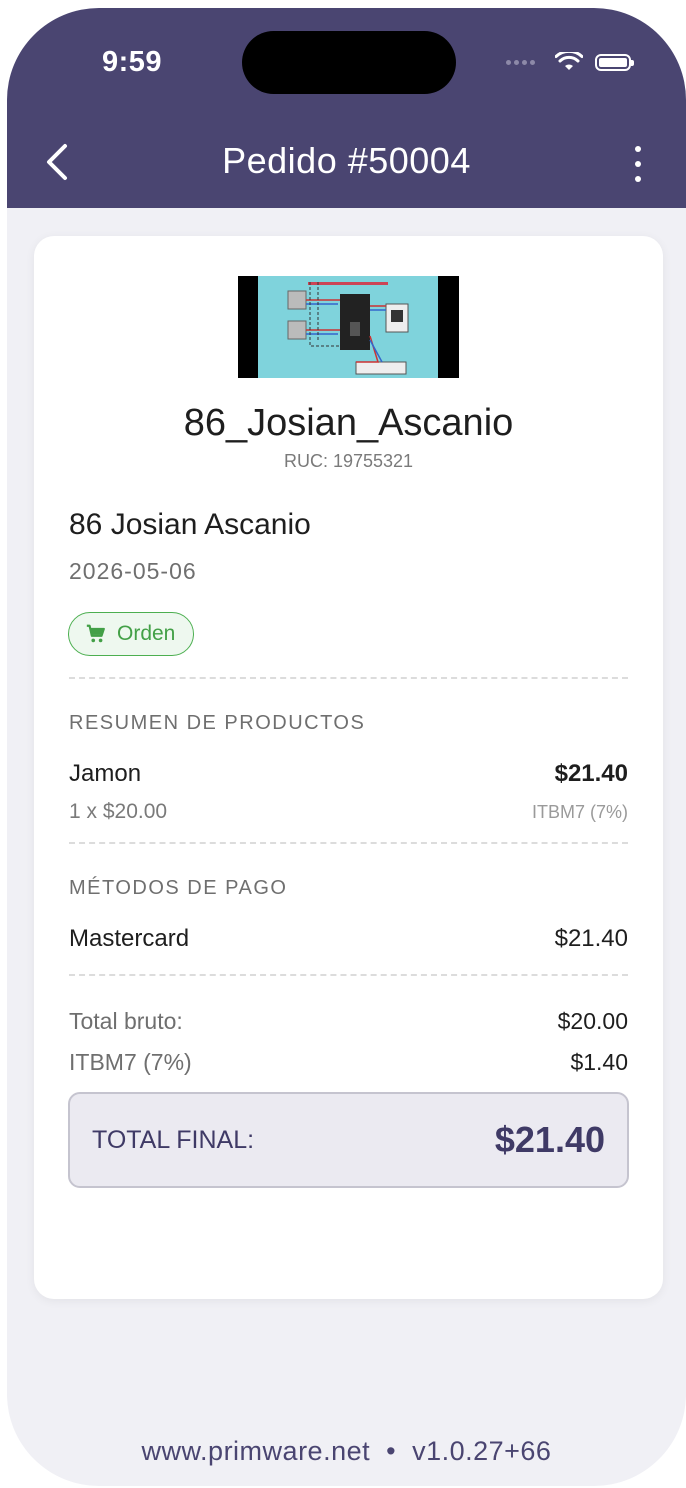  I want to click on total-box: TOTAL FINAL: $21.40, so click(348, 1140).